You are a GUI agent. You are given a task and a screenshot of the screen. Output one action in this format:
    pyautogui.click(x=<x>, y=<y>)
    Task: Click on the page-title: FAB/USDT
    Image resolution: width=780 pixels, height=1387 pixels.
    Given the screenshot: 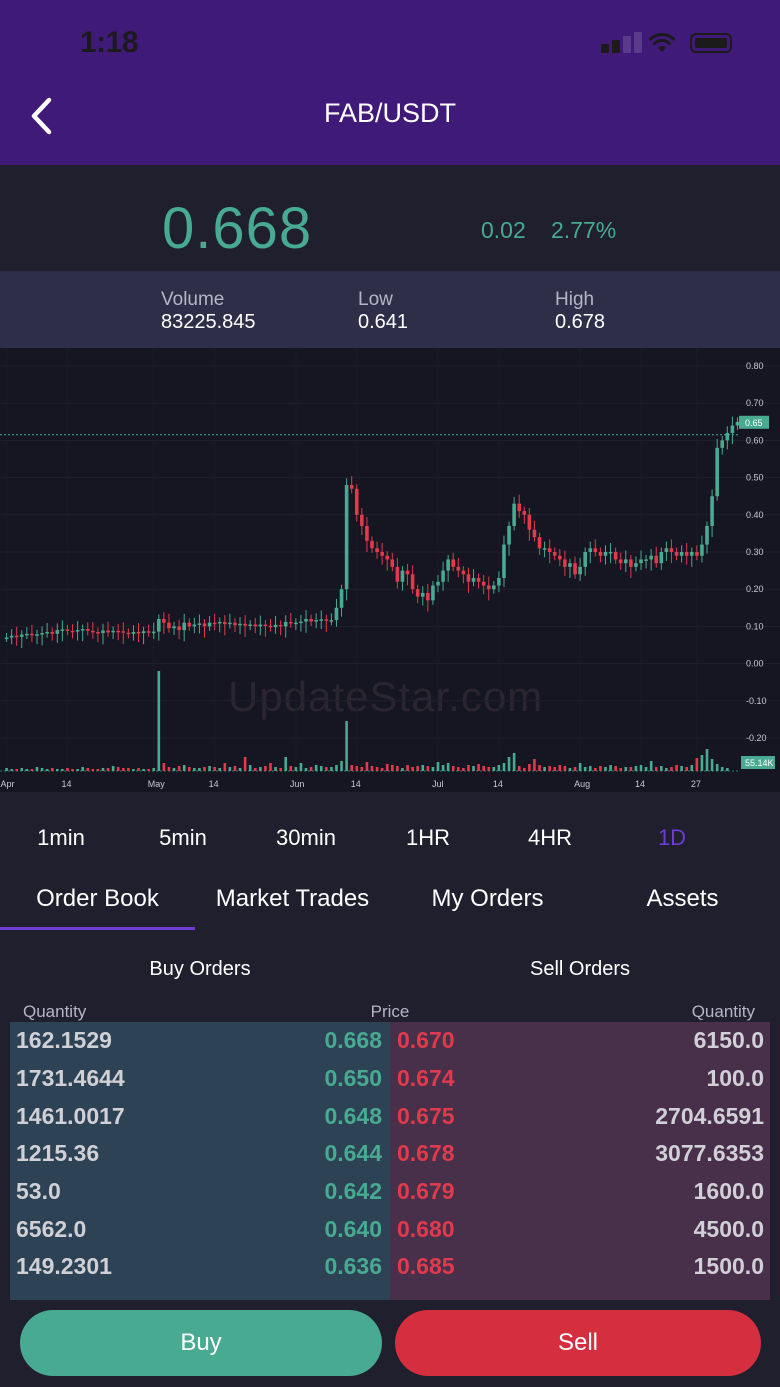 What is the action you would take?
    pyautogui.click(x=390, y=113)
    